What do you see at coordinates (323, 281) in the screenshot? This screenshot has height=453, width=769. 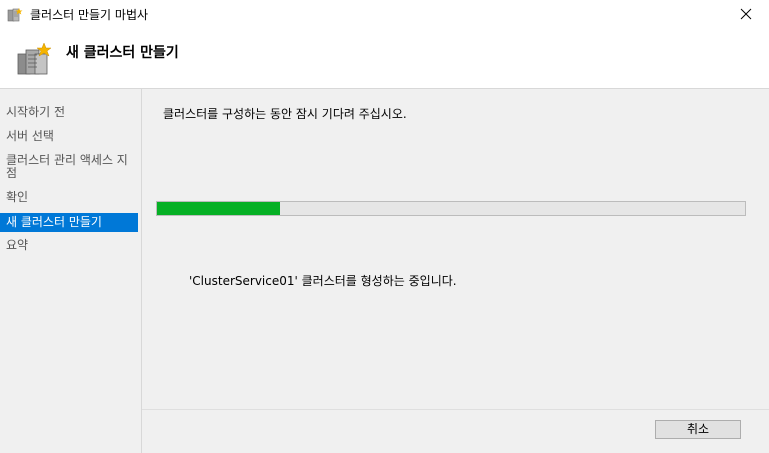 I see `status-text: 'ClusterService01' 클러스터를 형성하는 중입니다.` at bounding box center [323, 281].